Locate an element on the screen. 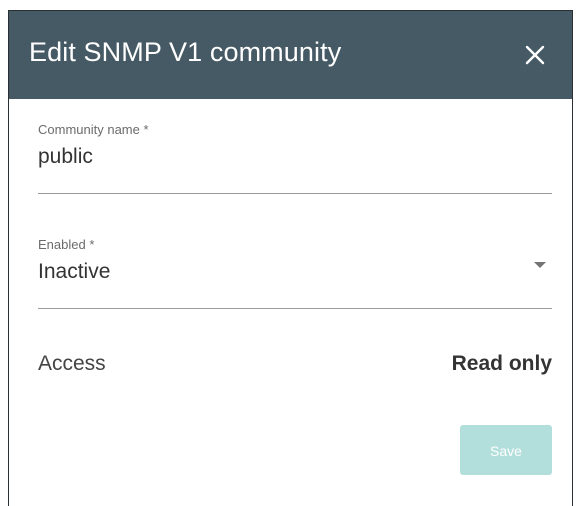  enabled-underline is located at coordinates (295, 308).